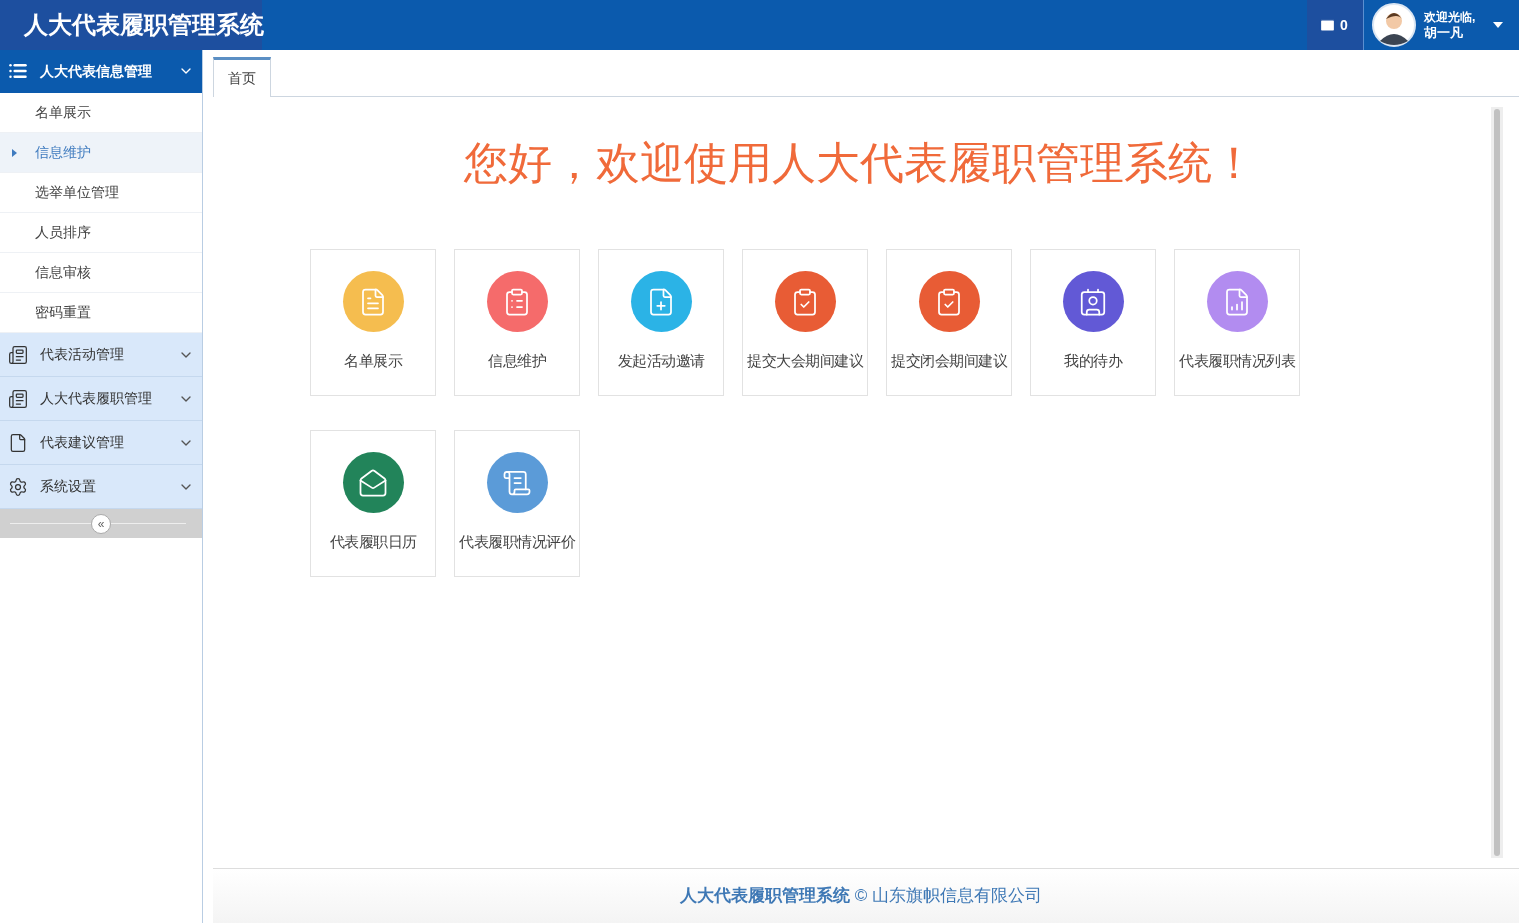 The height and width of the screenshot is (923, 1519). Describe the element at coordinates (18, 442) in the screenshot. I see `document-icon` at that location.